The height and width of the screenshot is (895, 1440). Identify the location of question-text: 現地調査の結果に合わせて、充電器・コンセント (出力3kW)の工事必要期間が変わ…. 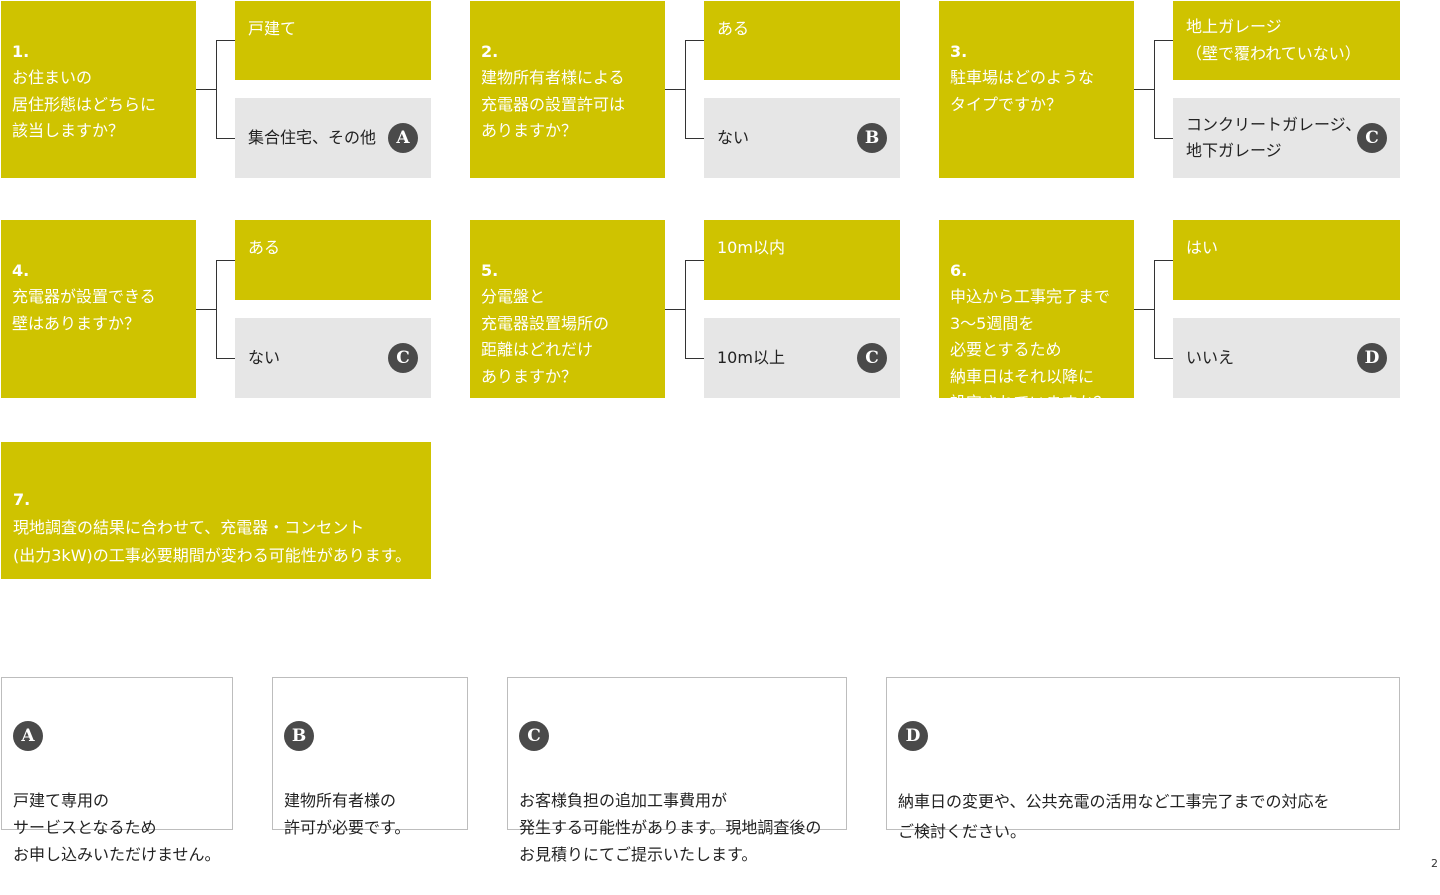
(212, 541).